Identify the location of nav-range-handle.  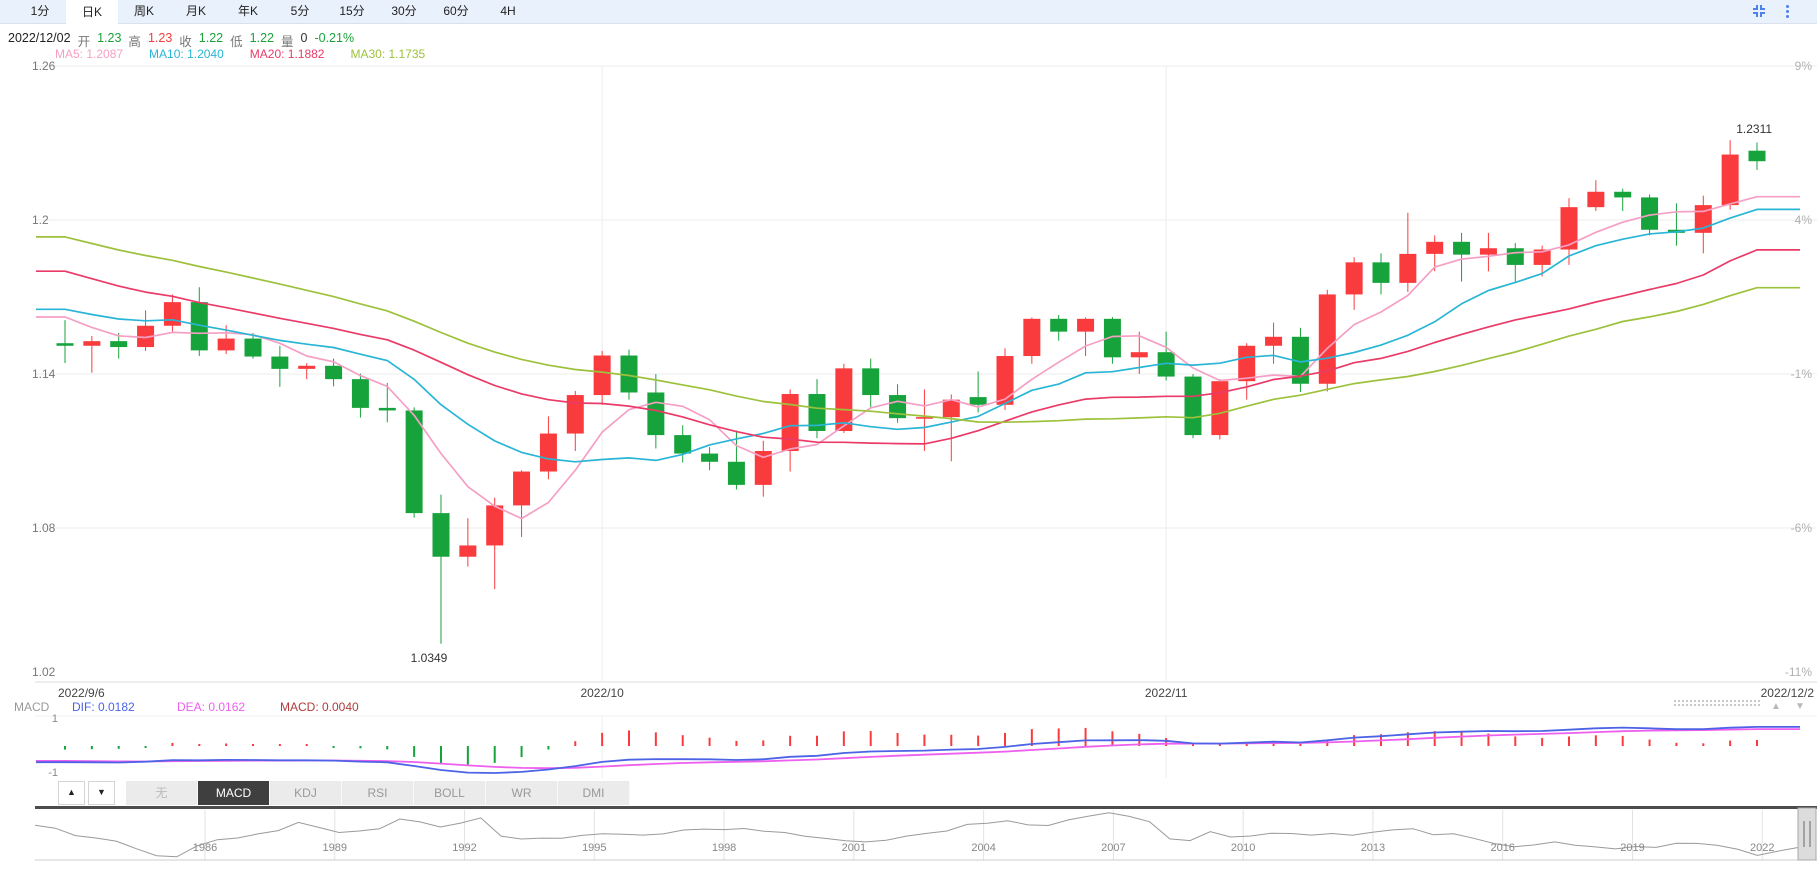
(1807, 834).